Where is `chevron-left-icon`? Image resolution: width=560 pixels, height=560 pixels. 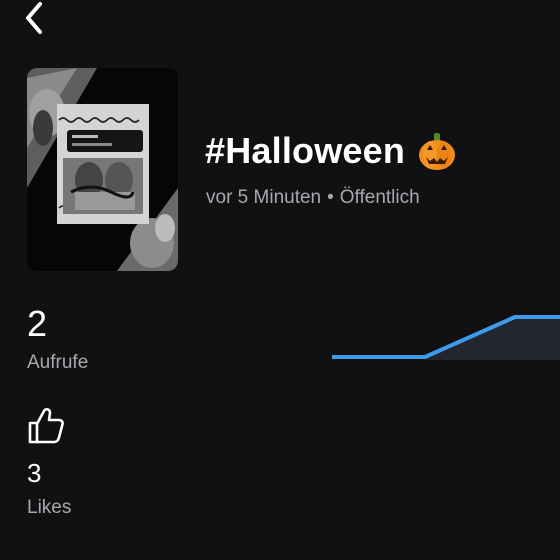
chevron-left-icon is located at coordinates (34, 18).